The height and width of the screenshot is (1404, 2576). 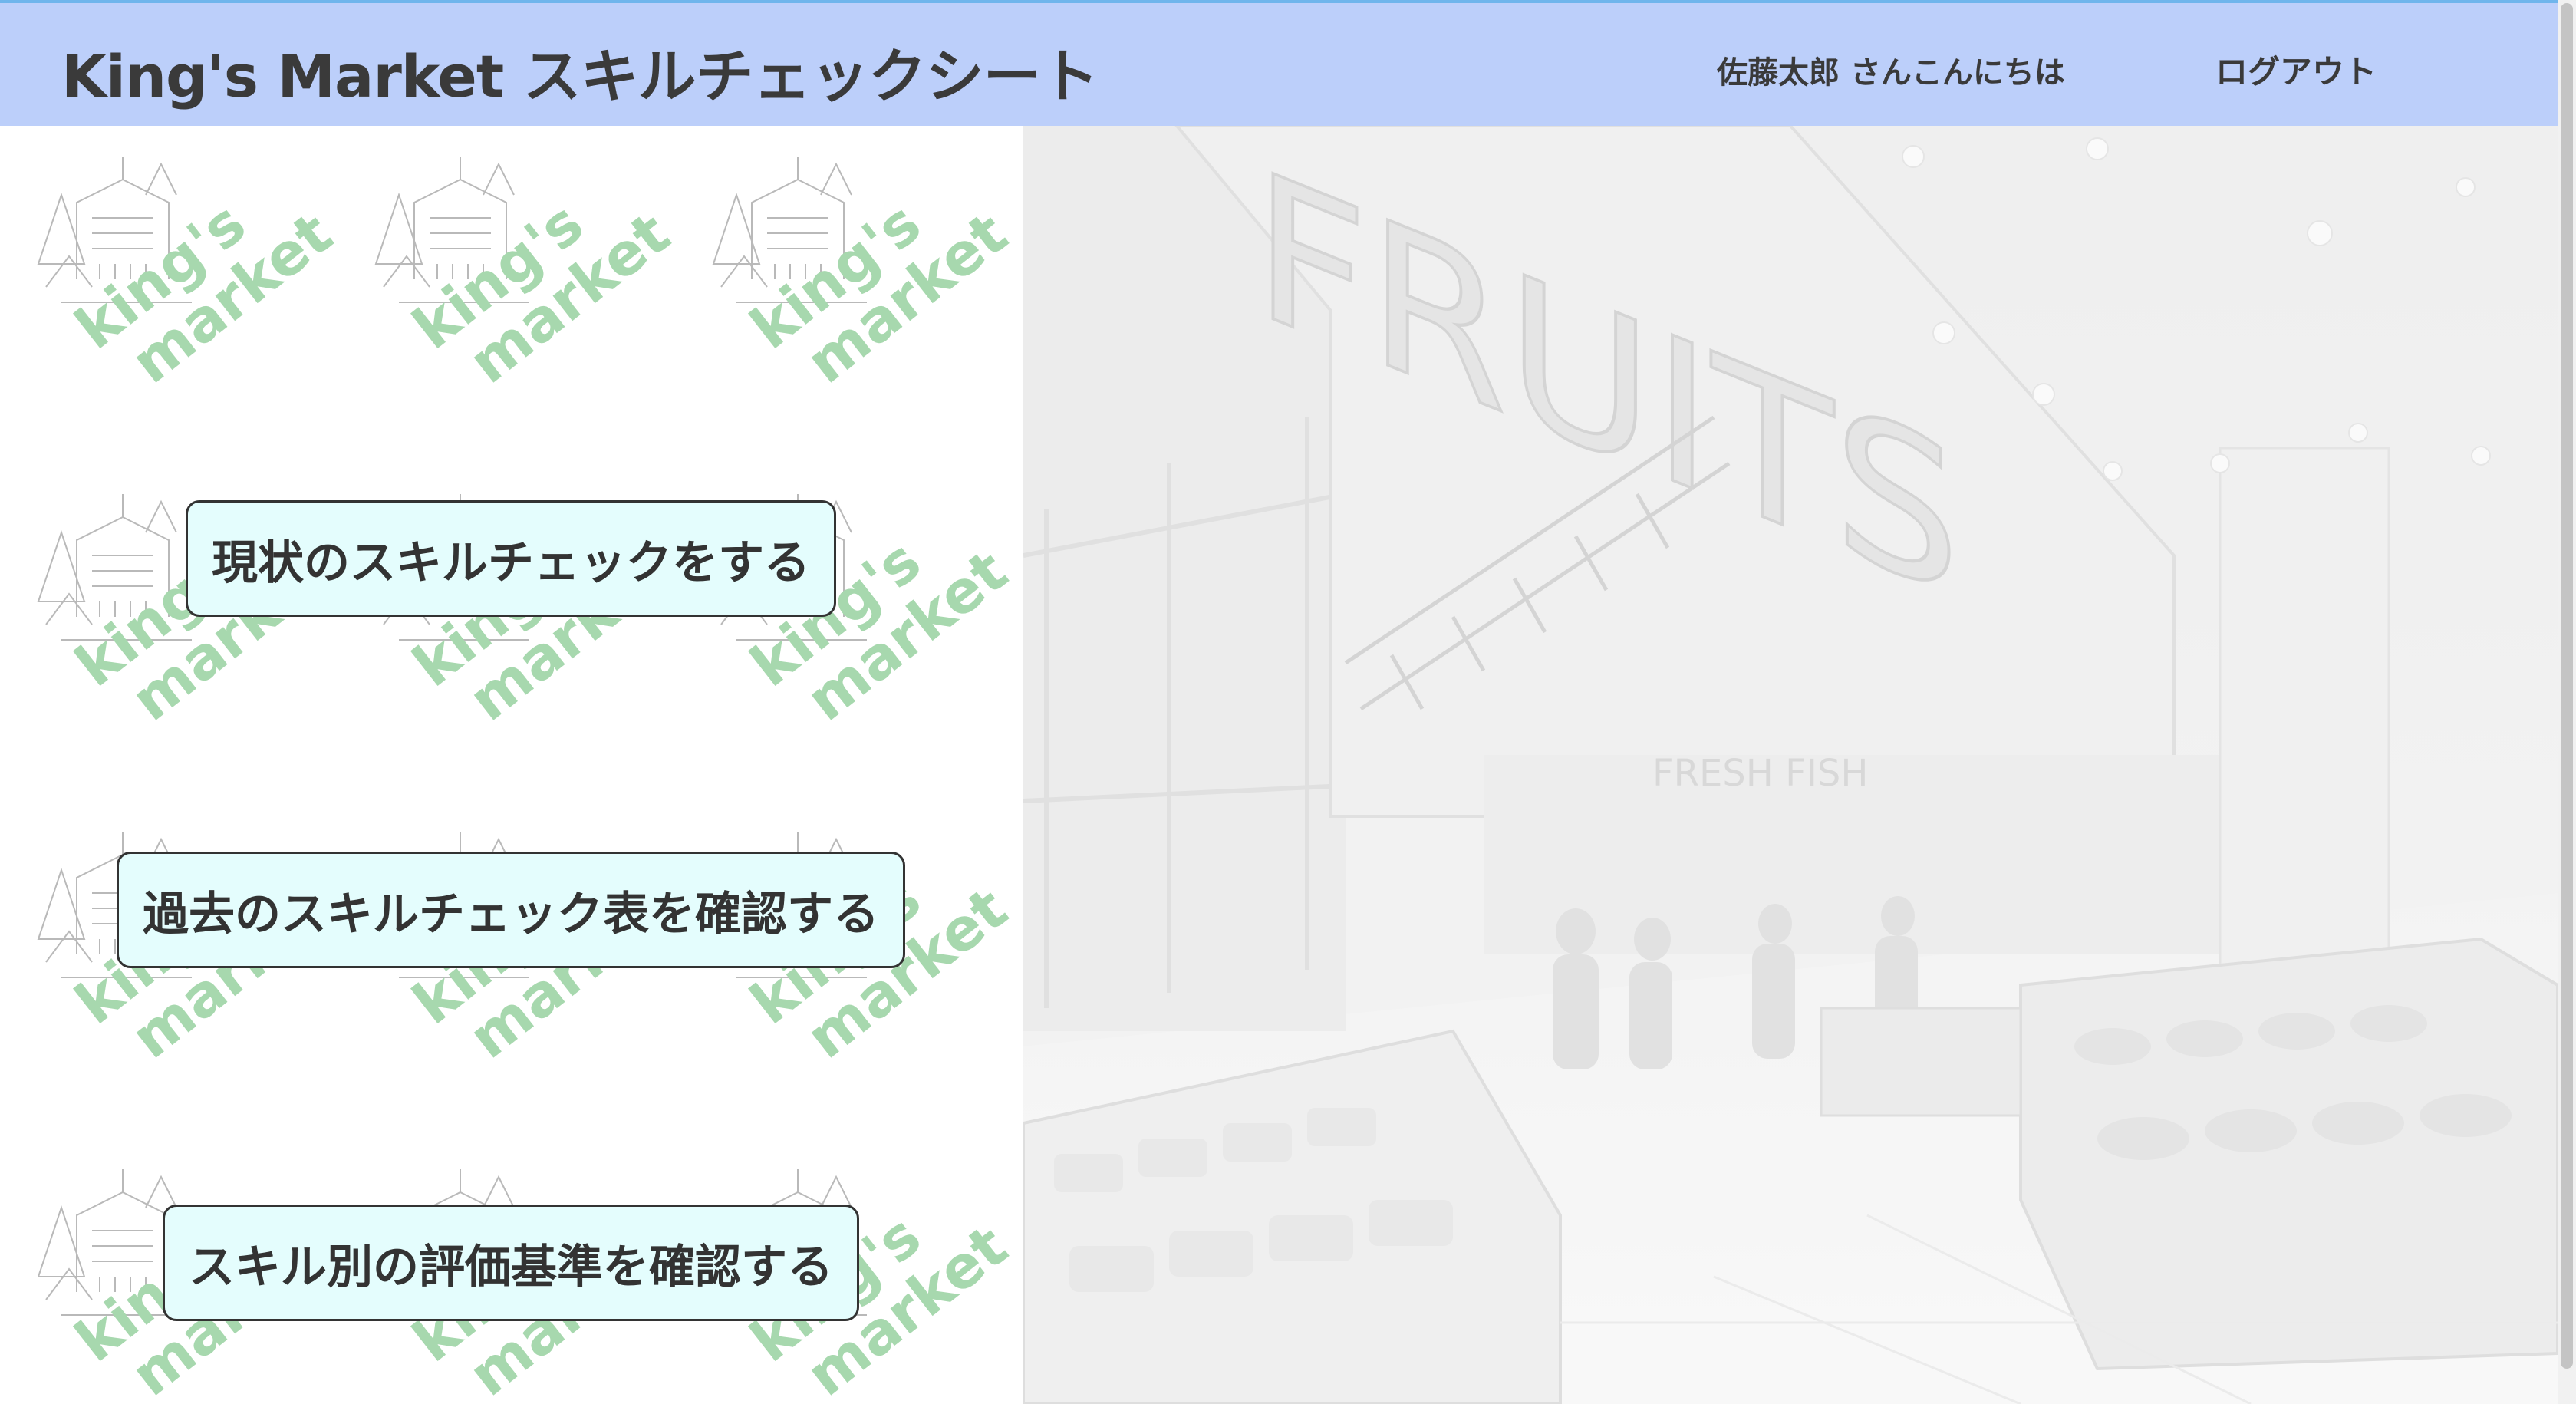 I want to click on scrollbar-thumb, so click(x=2567, y=686).